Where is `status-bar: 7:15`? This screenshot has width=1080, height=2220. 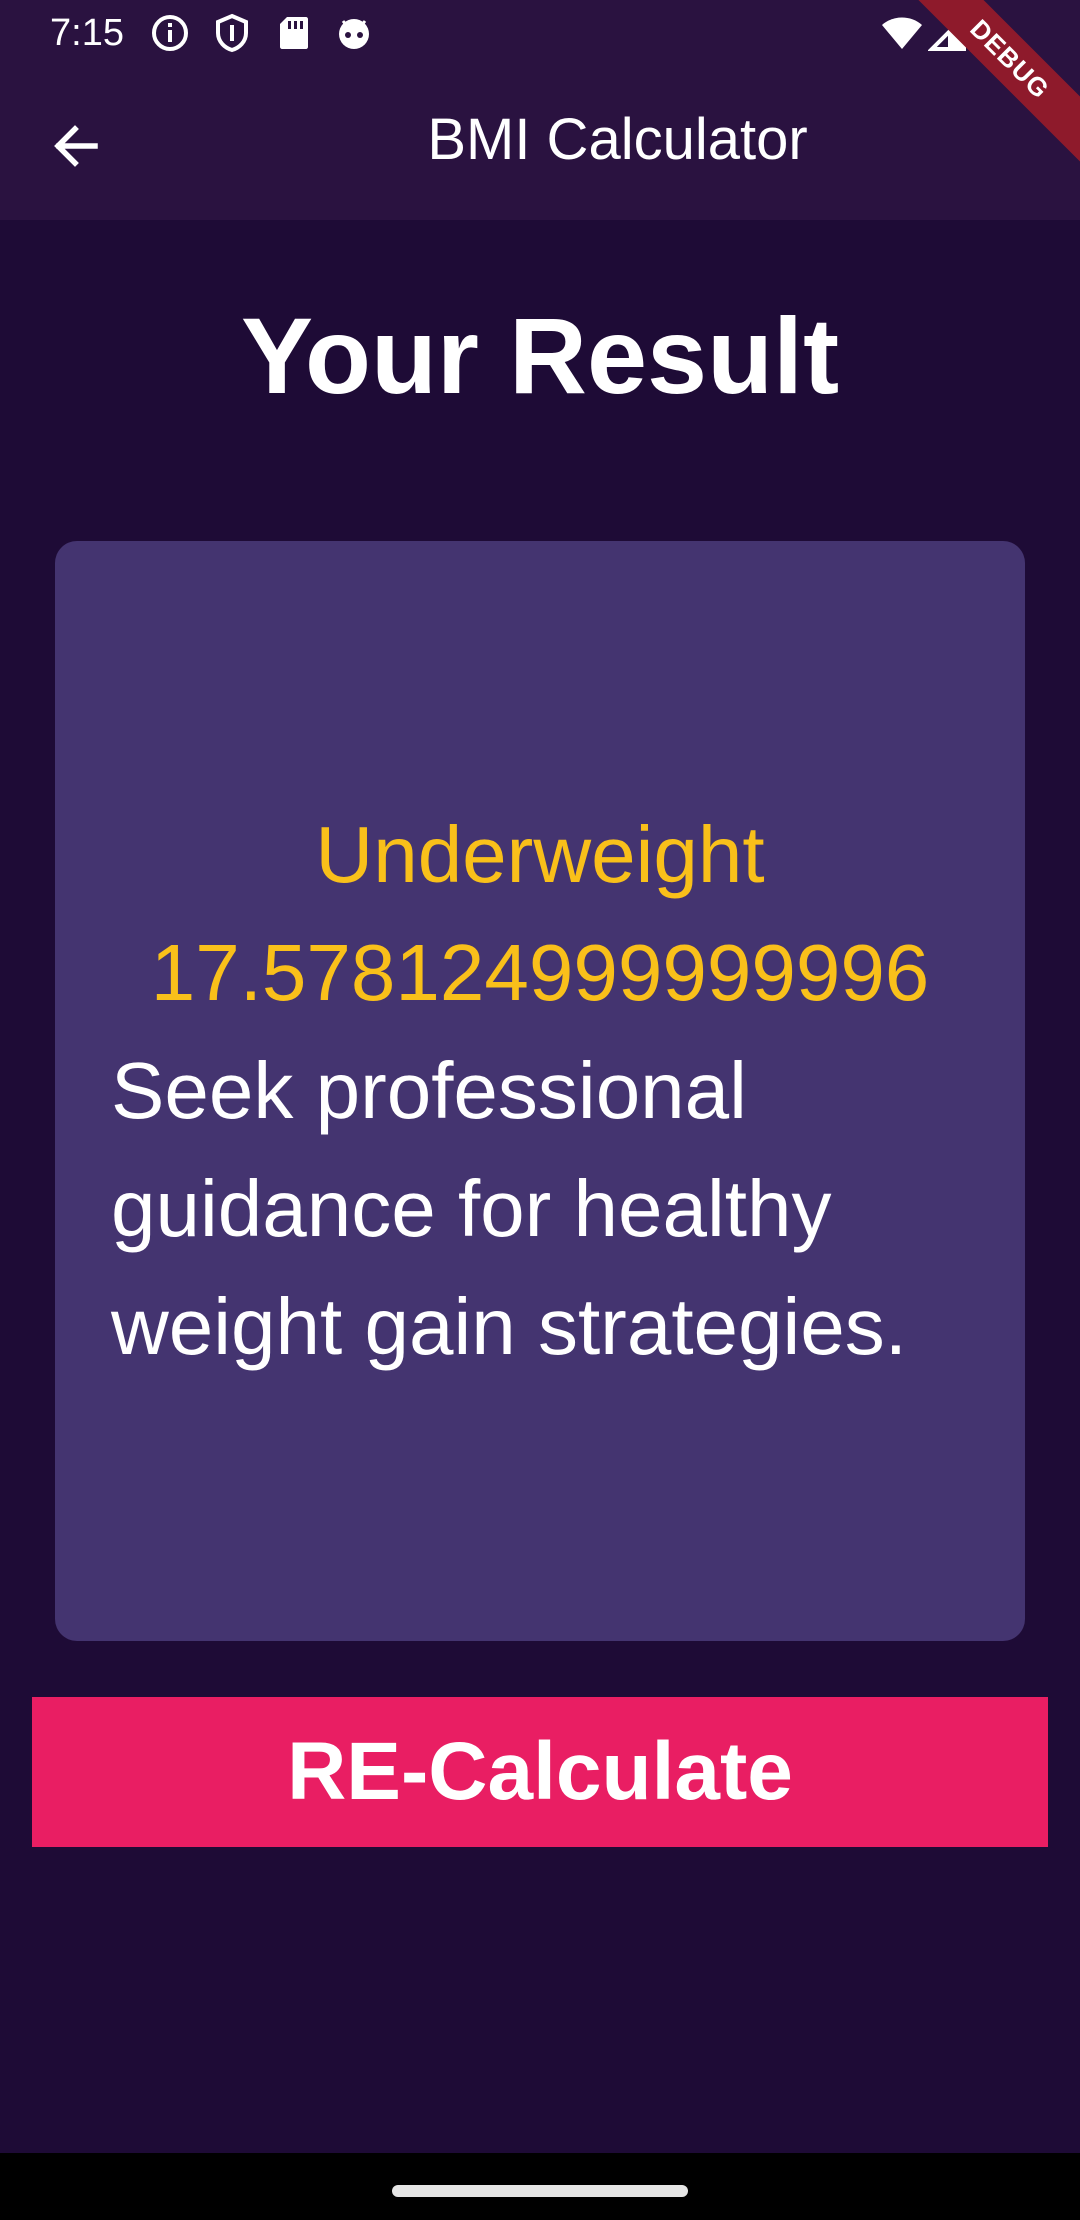
status-bar: 7:15 is located at coordinates (540, 33).